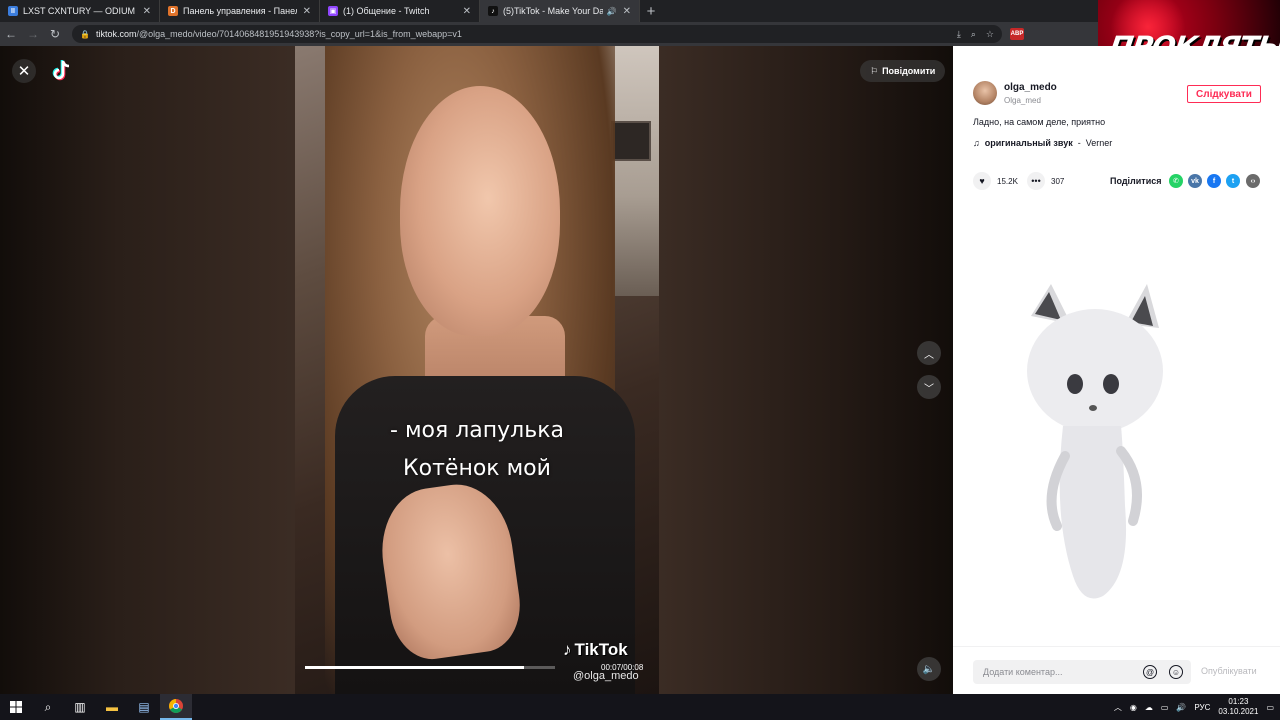  Describe the element at coordinates (33, 34) in the screenshot. I see `forward-button: →` at that location.